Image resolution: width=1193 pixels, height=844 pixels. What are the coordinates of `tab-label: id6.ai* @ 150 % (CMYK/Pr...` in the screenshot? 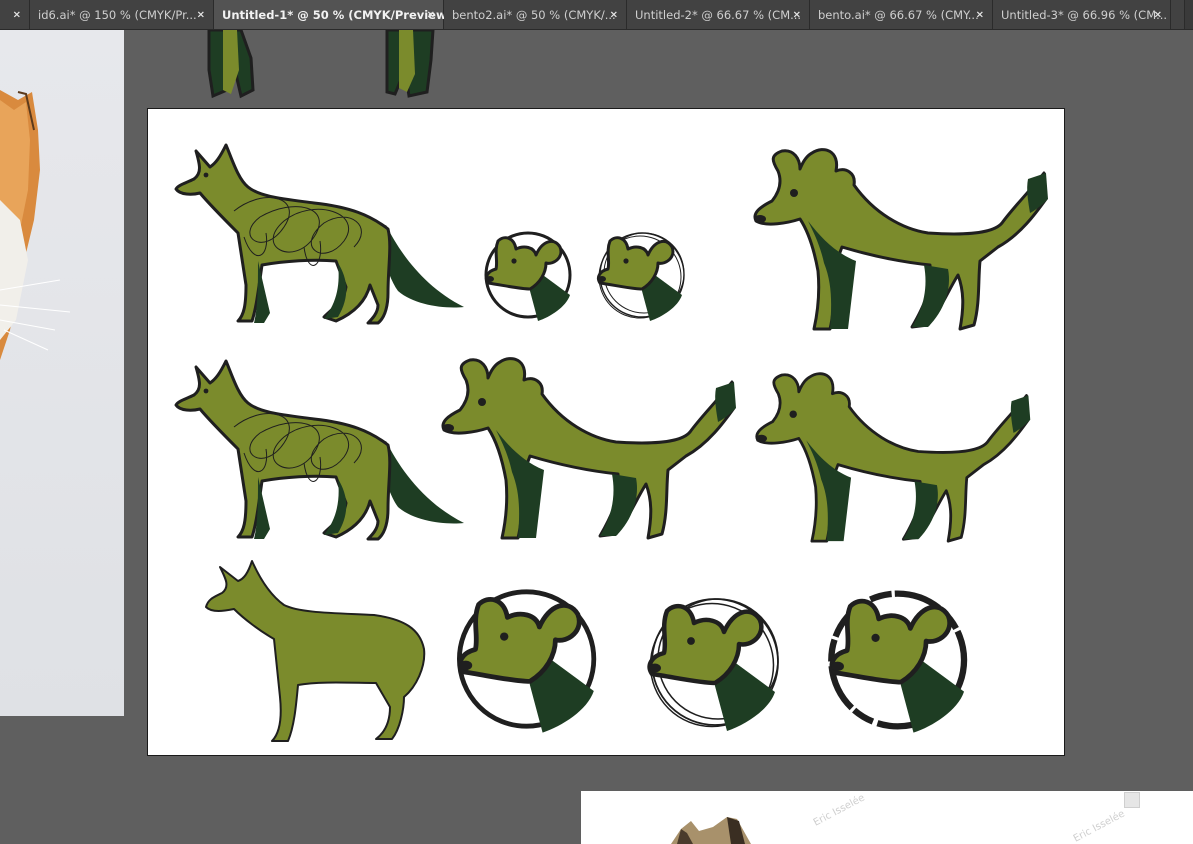 It's located at (117, 14).